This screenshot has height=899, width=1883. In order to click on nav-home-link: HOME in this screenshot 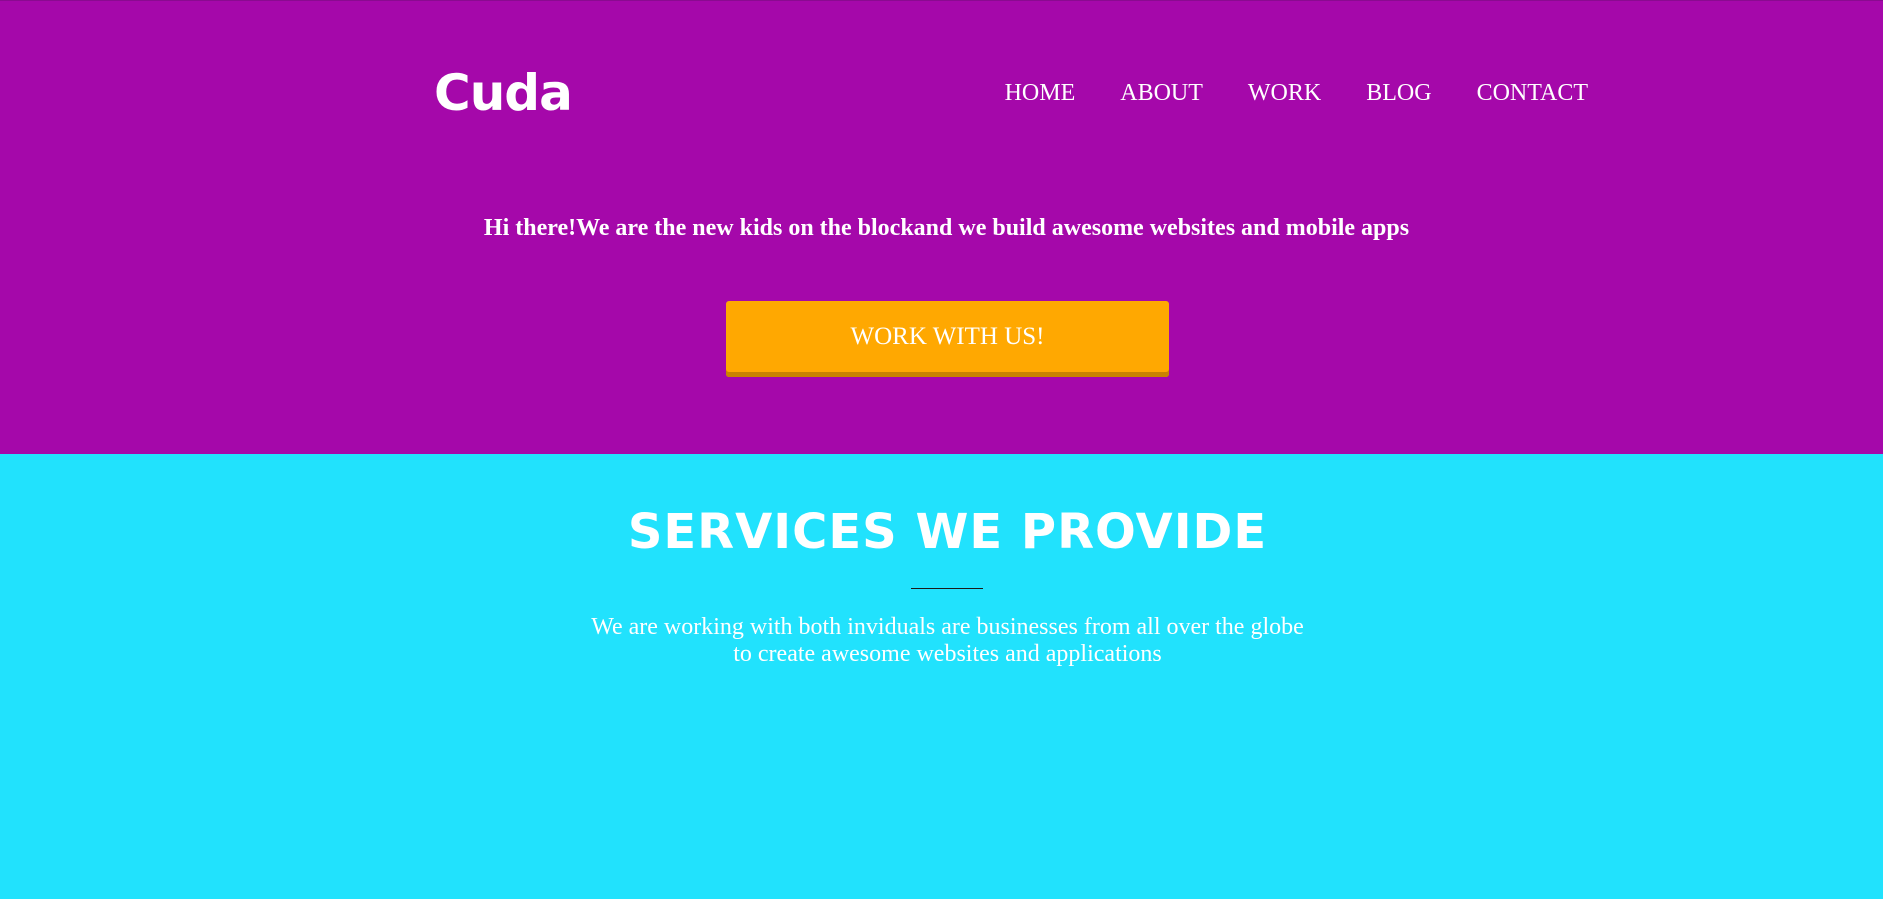, I will do `click(1040, 93)`.